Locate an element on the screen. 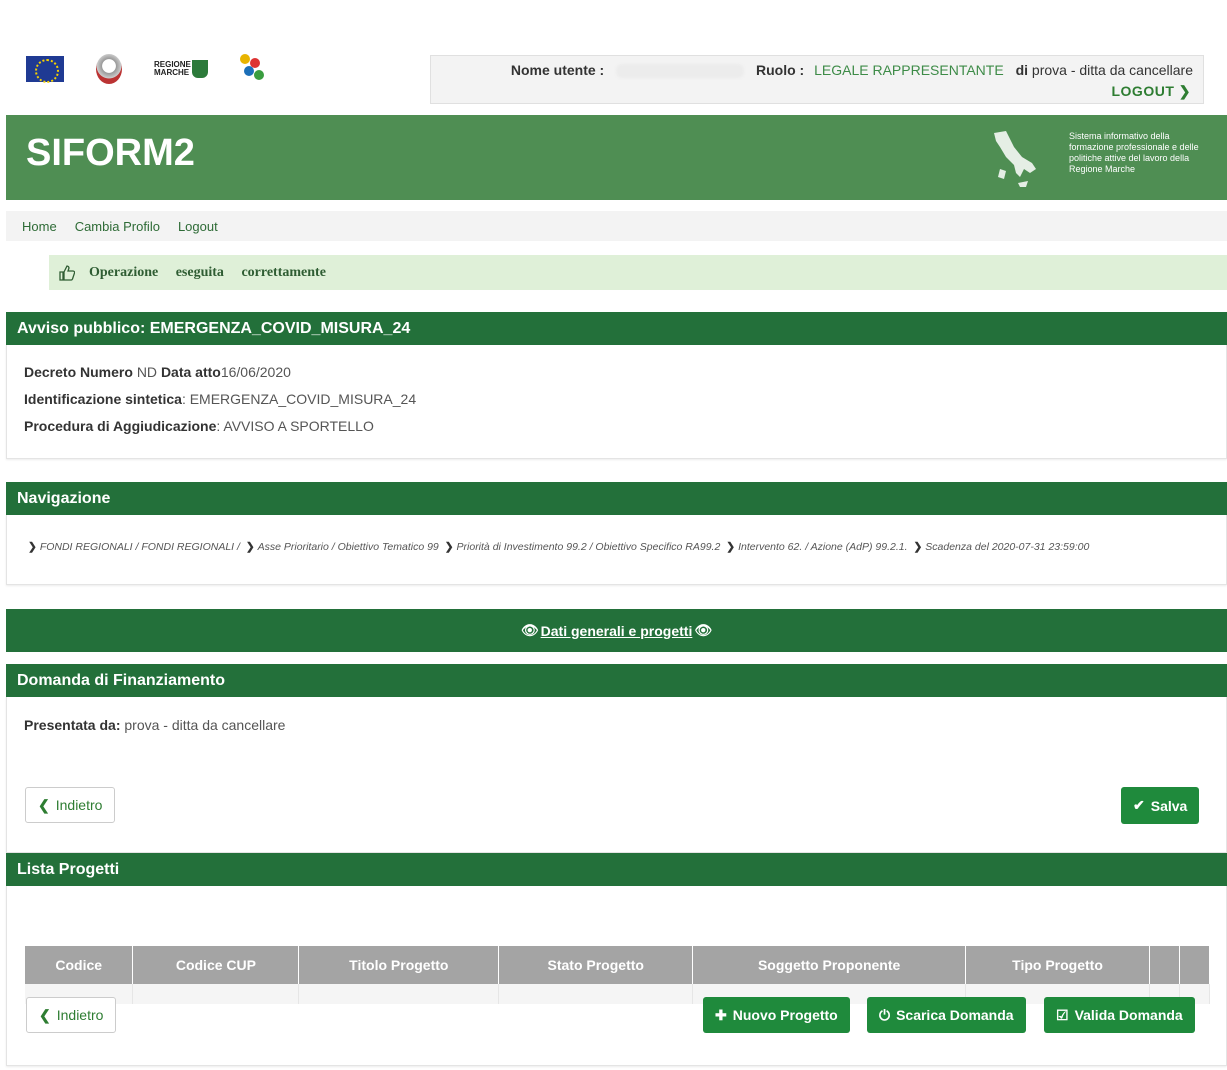  progetti-panel-title: Lista Progetti is located at coordinates (616, 869).